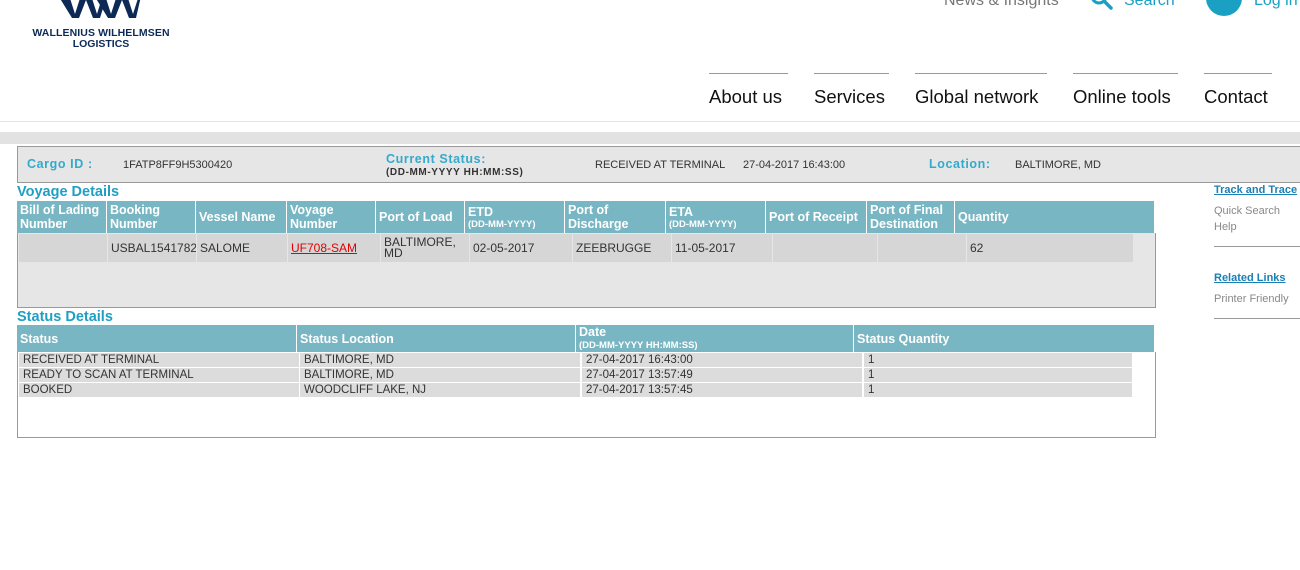 This screenshot has width=1300, height=570. What do you see at coordinates (63, 248) in the screenshot?
I see `cell-bill-of-lading` at bounding box center [63, 248].